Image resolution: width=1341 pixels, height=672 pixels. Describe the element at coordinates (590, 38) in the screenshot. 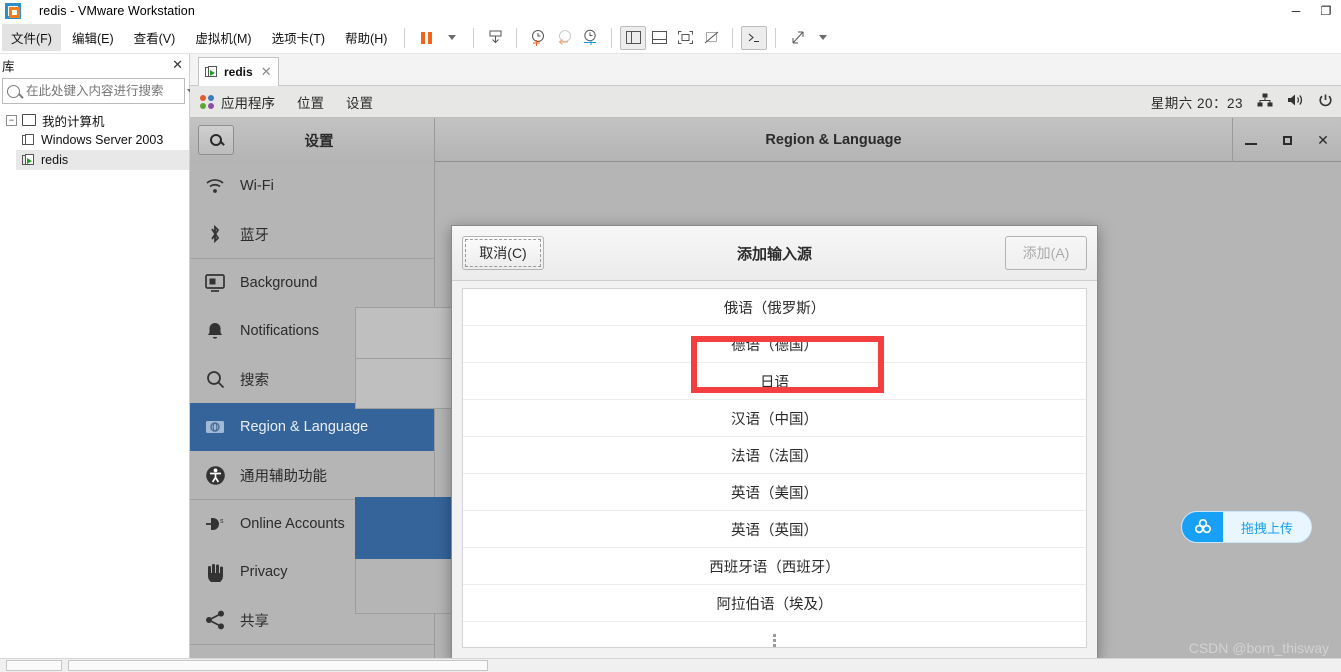

I see `manage-snapshots-icon` at that location.